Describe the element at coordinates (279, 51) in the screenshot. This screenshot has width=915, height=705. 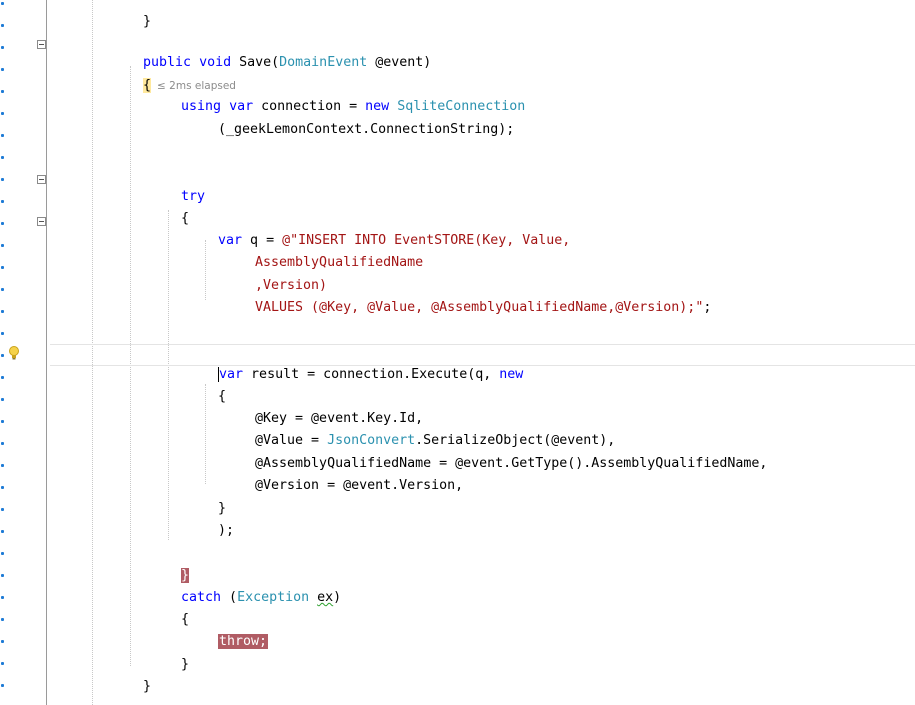
I see `method-signature-line: public void Save(DomainEvent @event)` at that location.